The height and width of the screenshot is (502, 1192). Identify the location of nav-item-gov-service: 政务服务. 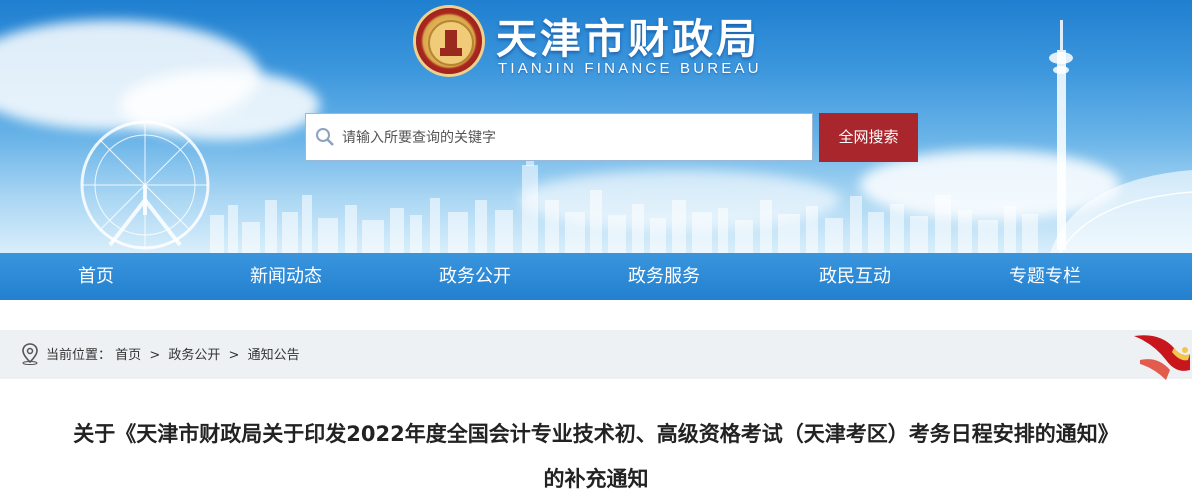
(664, 276).